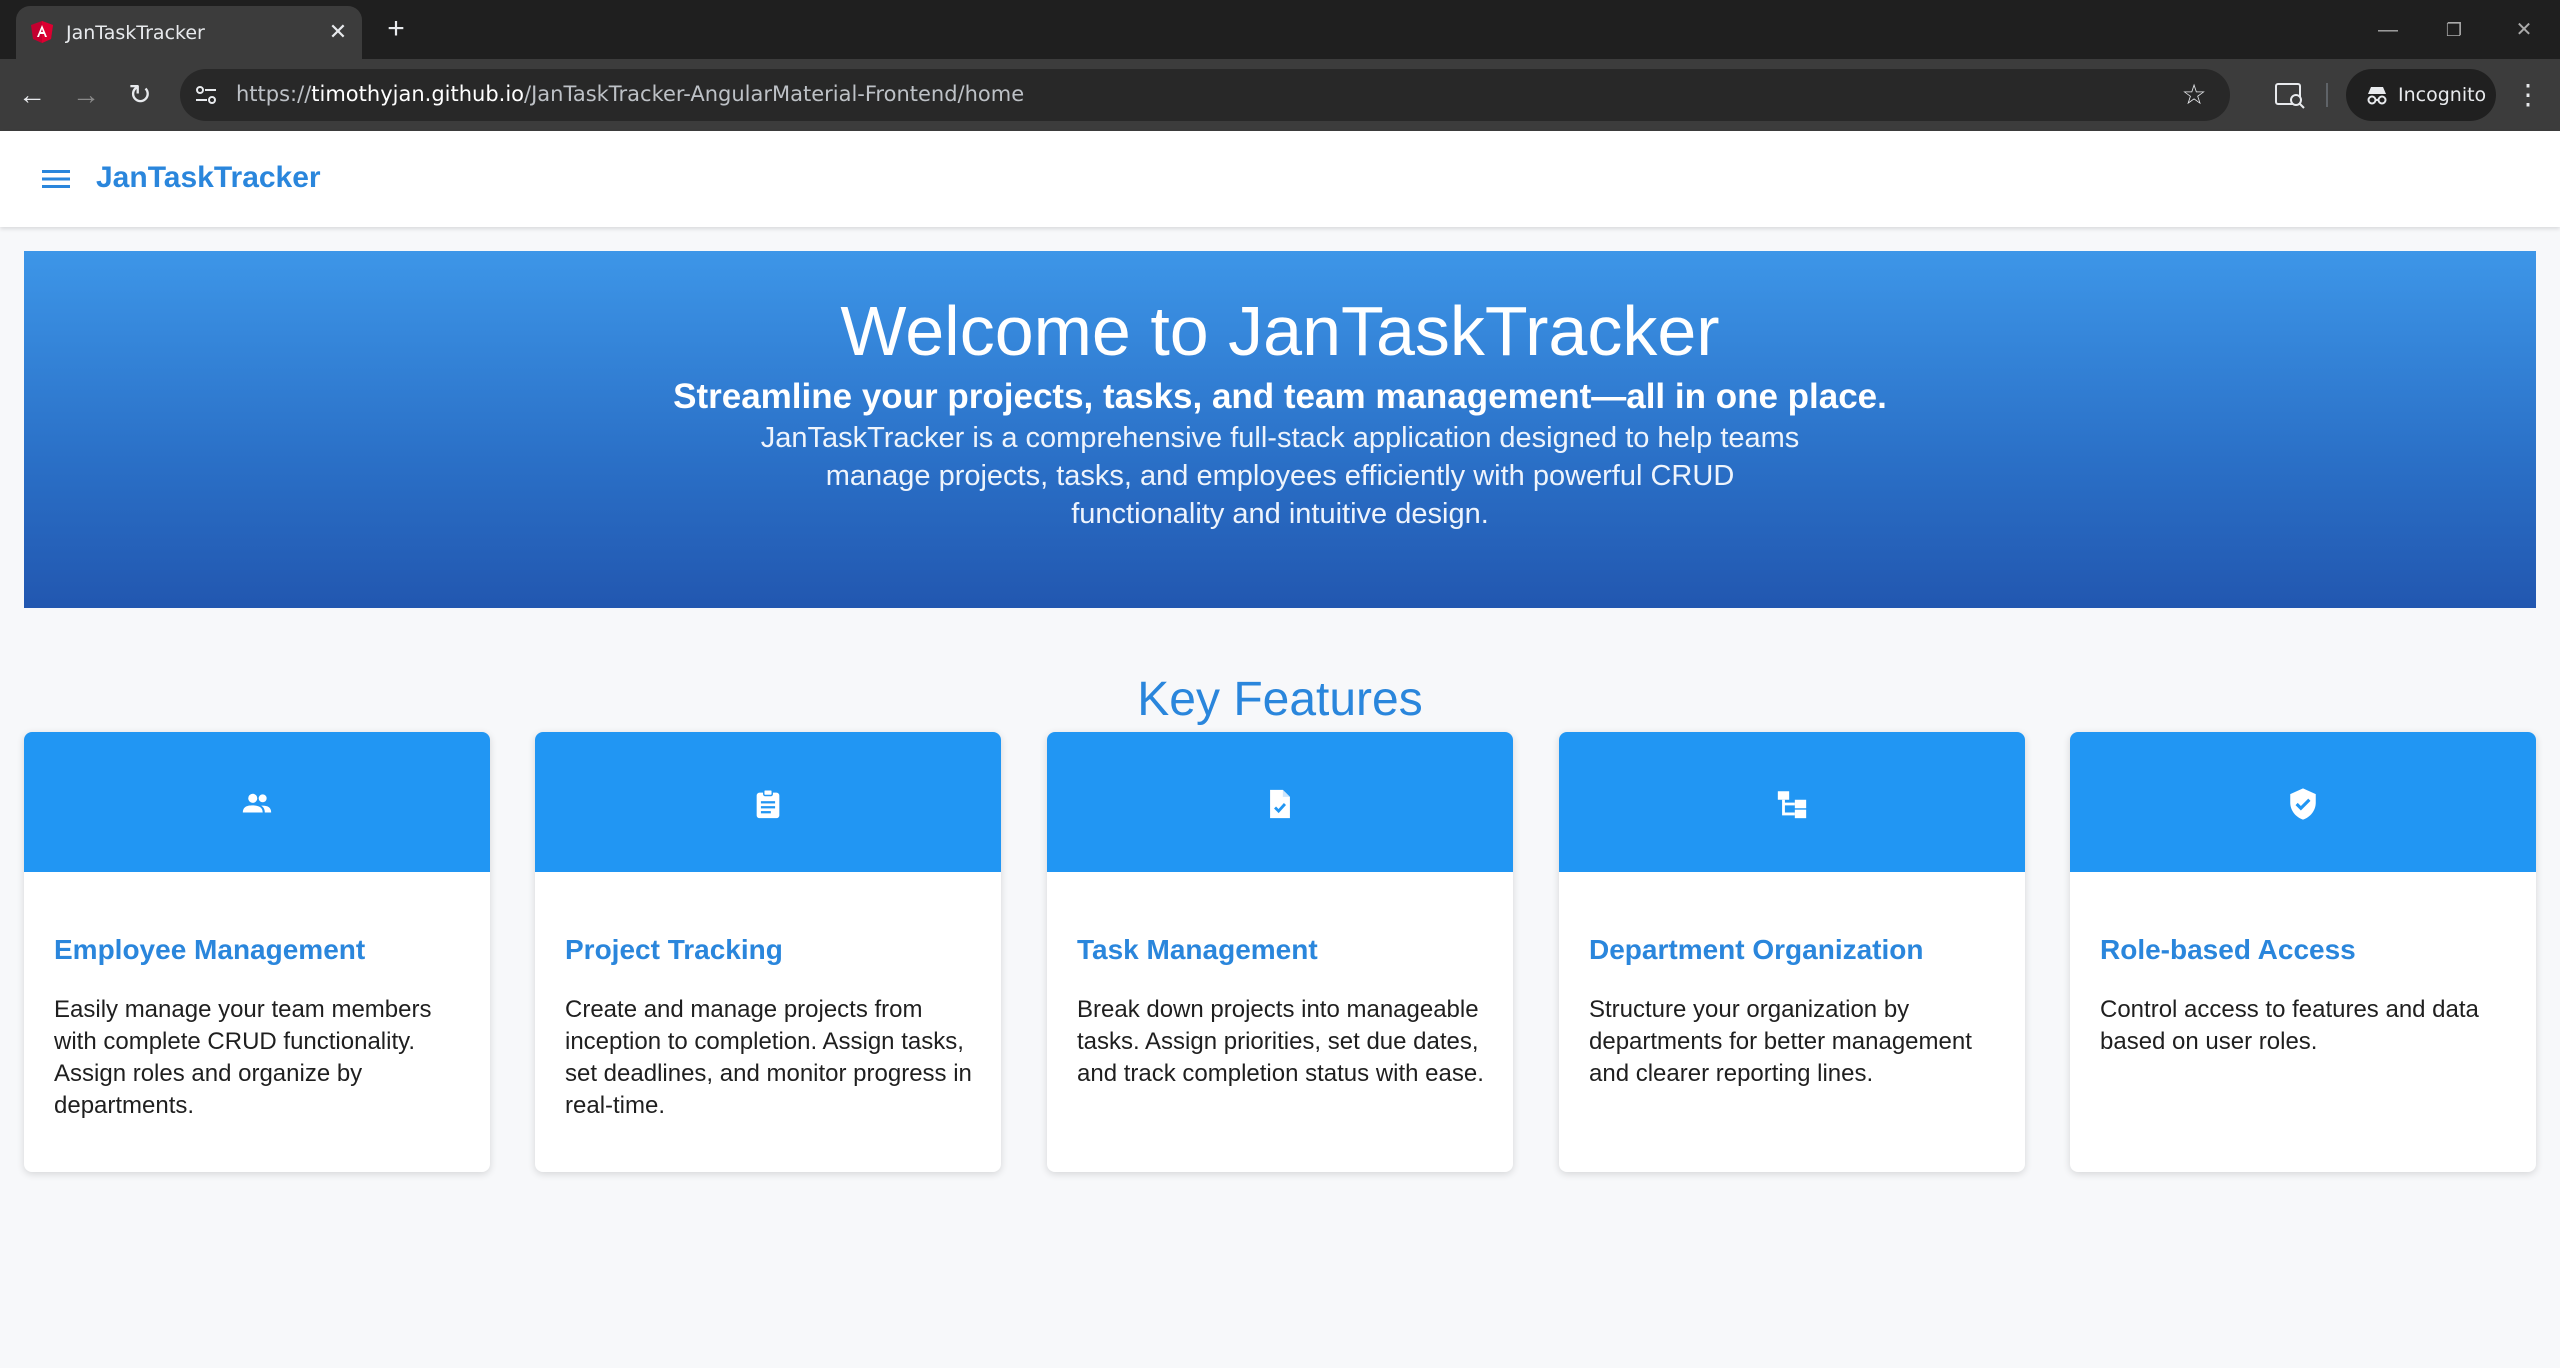  What do you see at coordinates (208, 178) in the screenshot?
I see `app-title: JanTaskTracker` at bounding box center [208, 178].